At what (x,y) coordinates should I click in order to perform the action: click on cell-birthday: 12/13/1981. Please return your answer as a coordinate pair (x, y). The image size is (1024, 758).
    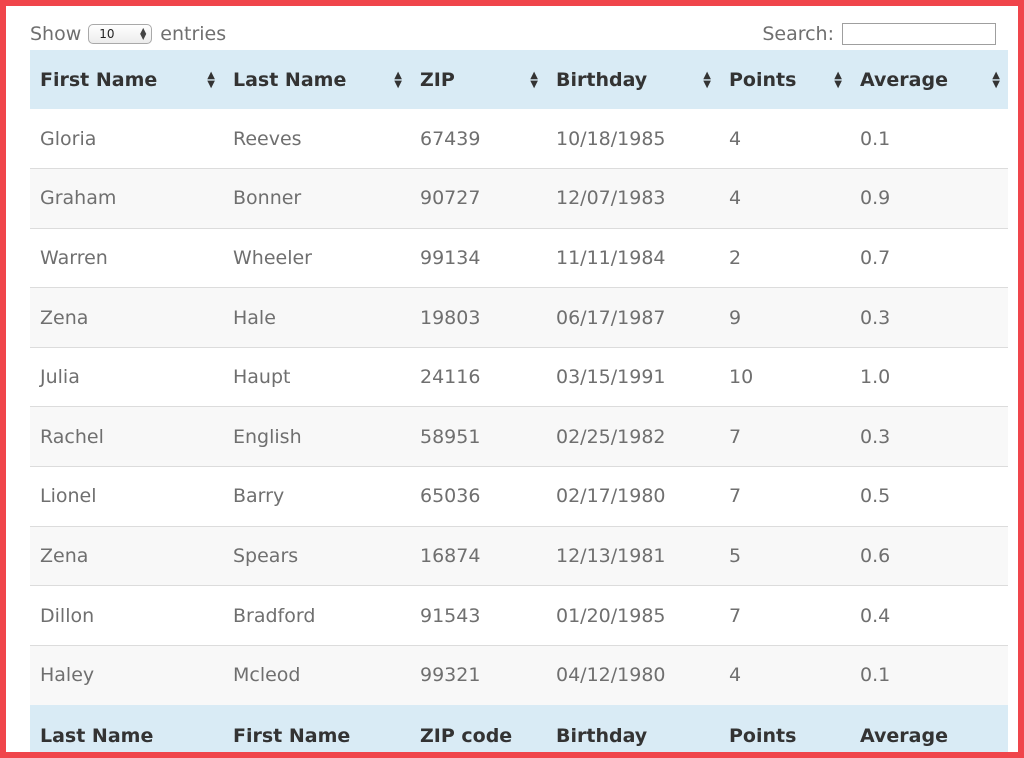
    Looking at the image, I should click on (632, 555).